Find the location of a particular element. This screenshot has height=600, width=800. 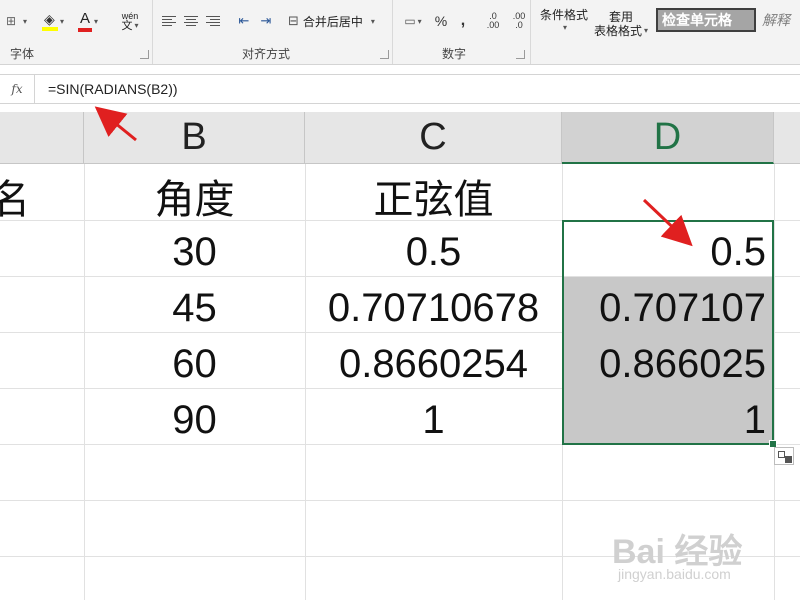

arrow-to-cell-d2 is located at coordinates (667, 222).